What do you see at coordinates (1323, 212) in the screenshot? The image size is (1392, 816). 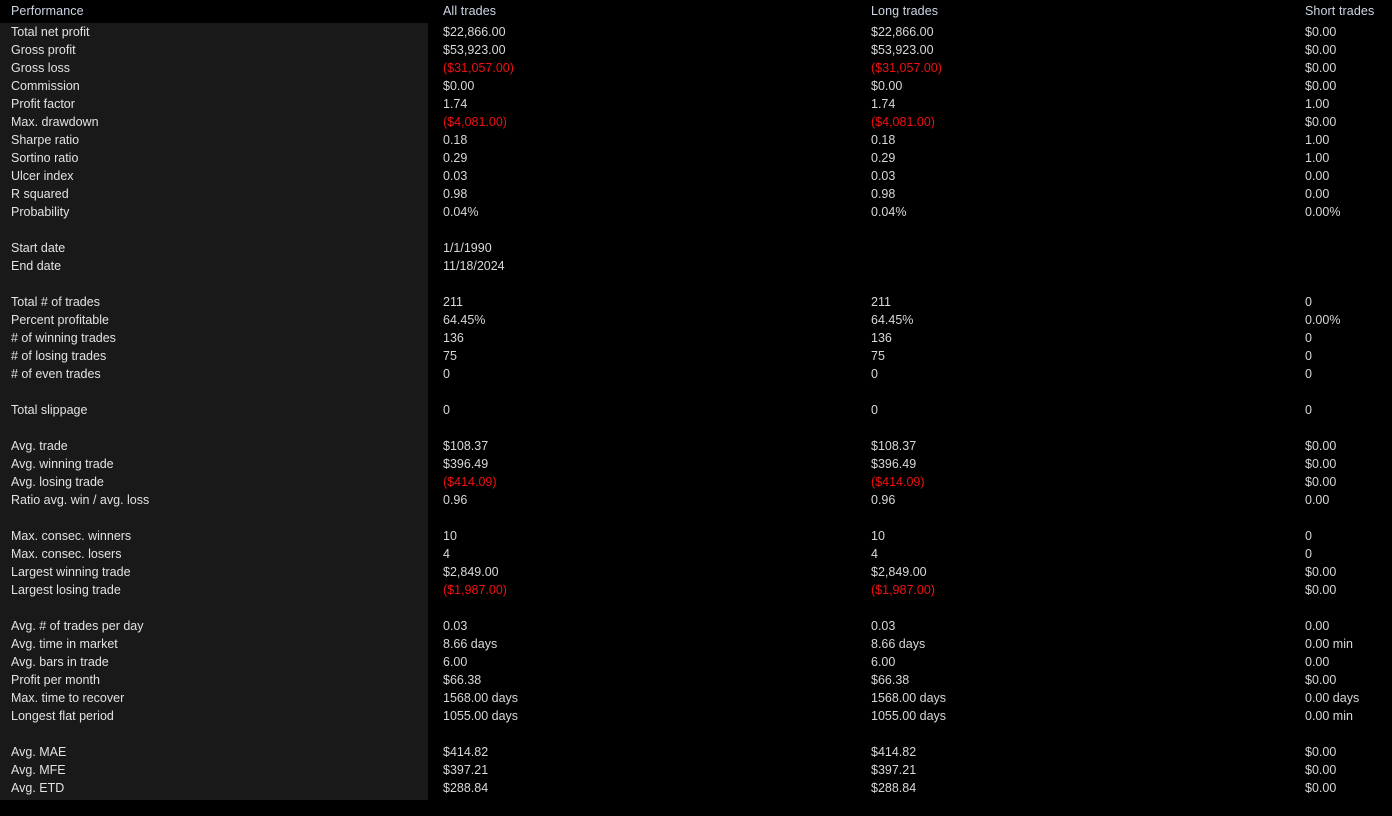 I see `value-short-trades: 0.00%` at bounding box center [1323, 212].